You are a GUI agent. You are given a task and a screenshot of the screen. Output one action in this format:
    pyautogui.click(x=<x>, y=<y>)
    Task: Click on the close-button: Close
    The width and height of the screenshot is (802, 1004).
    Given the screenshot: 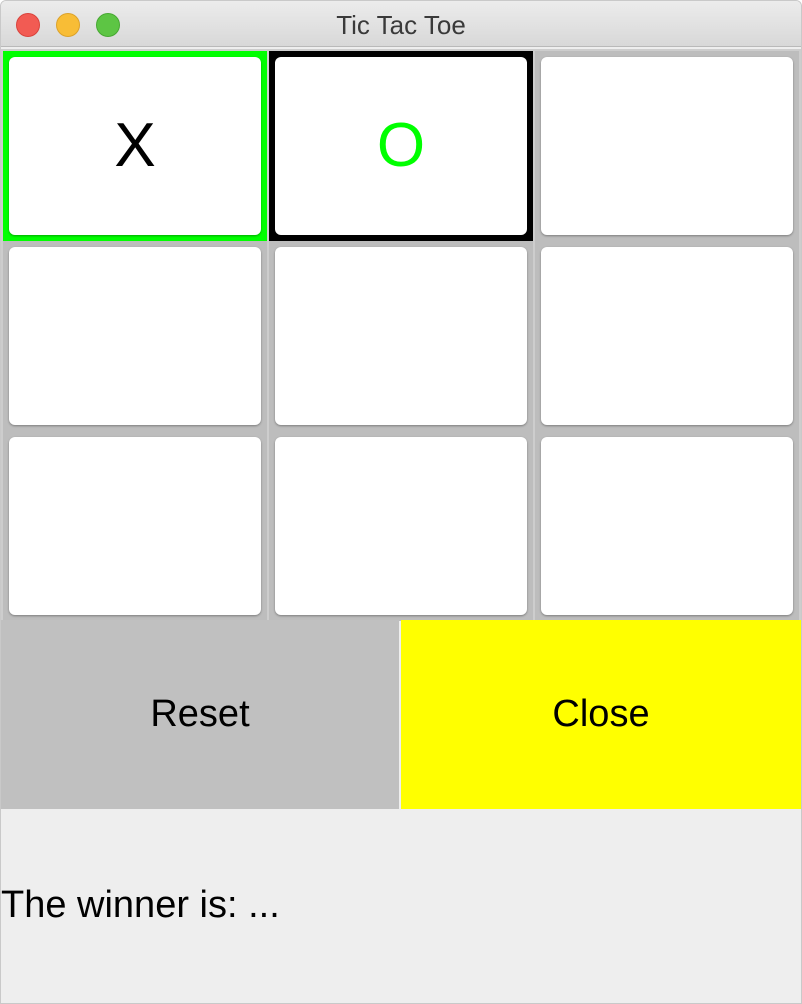 What is the action you would take?
    pyautogui.click(x=601, y=714)
    